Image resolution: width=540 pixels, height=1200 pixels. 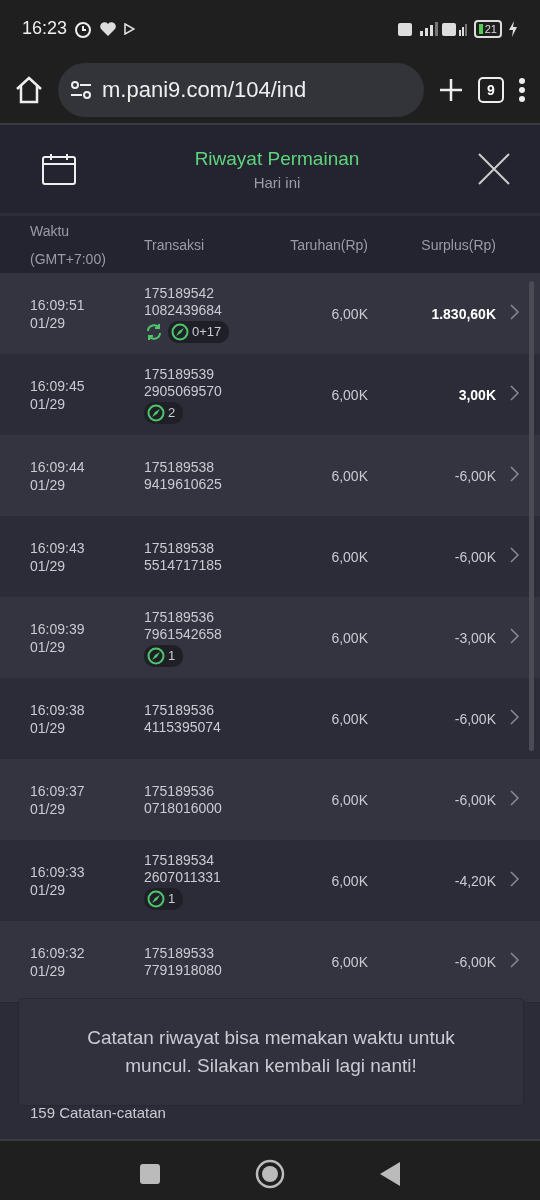 What do you see at coordinates (150, 1174) in the screenshot?
I see `recents-icon` at bounding box center [150, 1174].